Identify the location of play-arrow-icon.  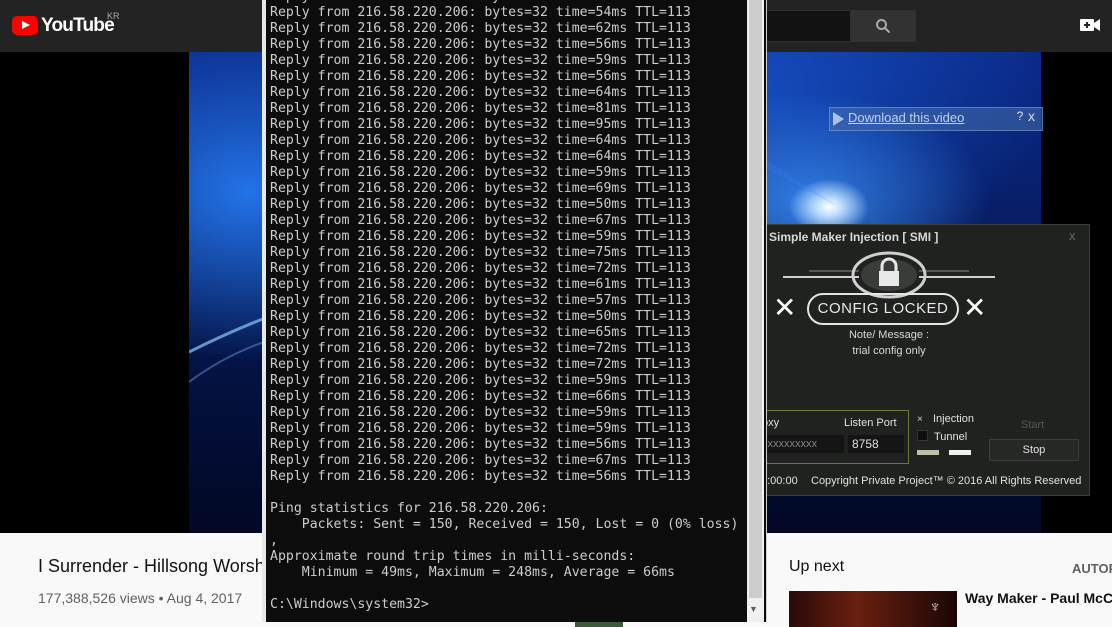
(838, 119).